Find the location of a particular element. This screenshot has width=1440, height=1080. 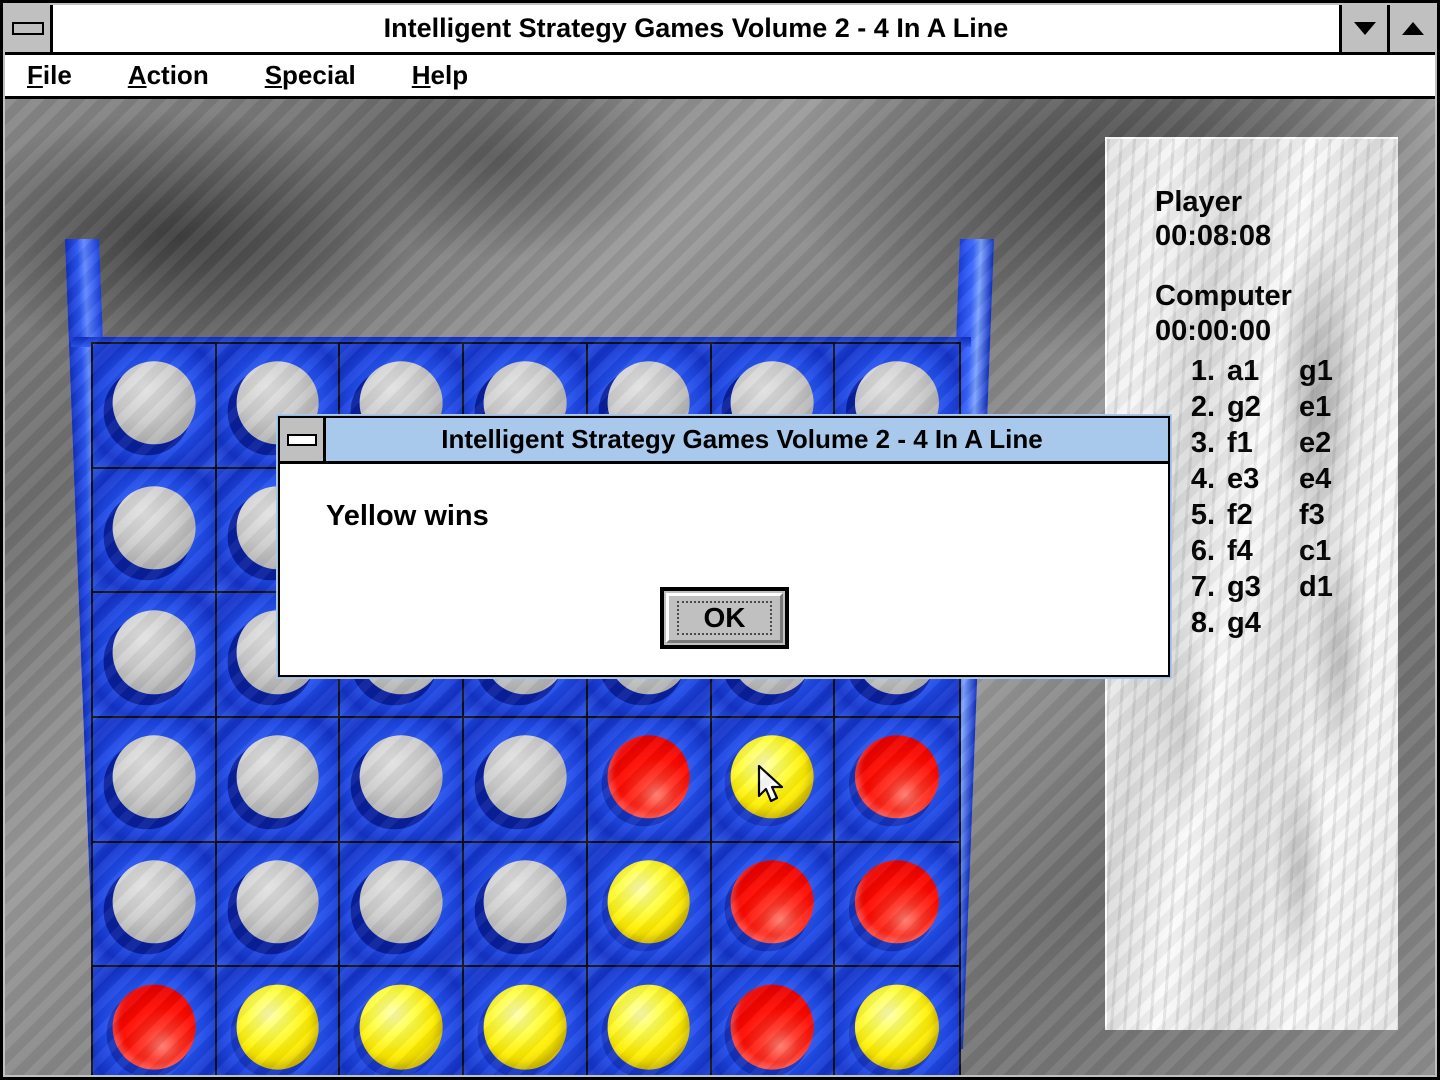

move-row: 2. g2 e1 is located at coordinates (1283, 408).